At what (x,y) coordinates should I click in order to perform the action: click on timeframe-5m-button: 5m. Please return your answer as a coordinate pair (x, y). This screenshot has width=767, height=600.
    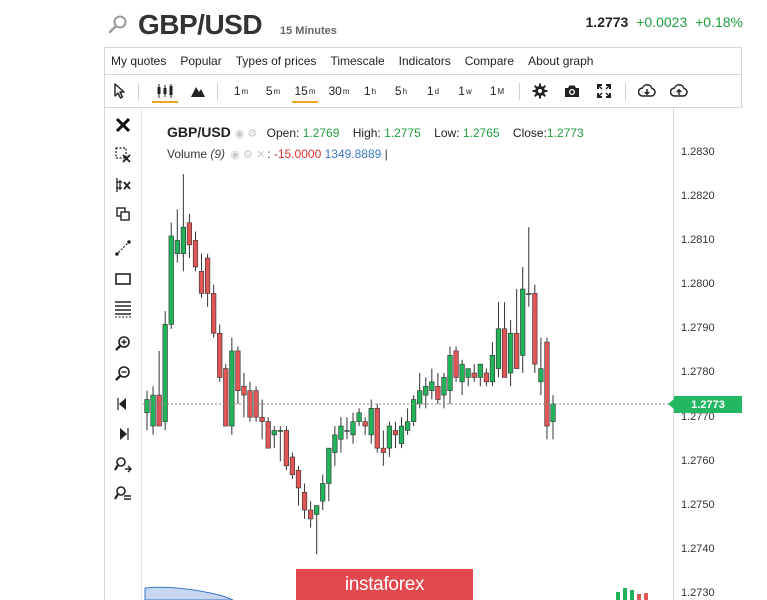
    Looking at the image, I should click on (273, 91).